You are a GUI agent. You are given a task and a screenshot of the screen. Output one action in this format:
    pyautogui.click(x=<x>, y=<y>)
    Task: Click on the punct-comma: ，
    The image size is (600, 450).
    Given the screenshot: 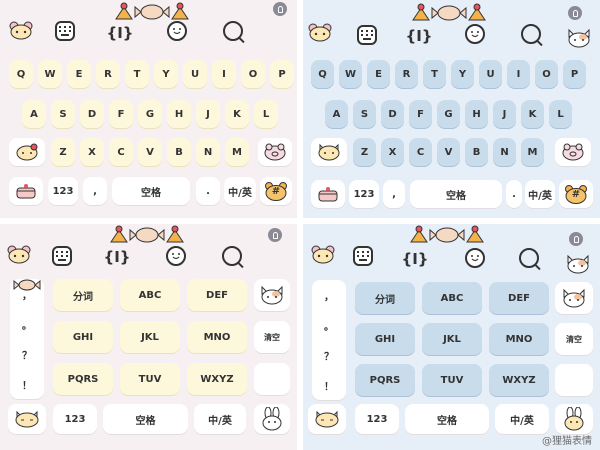 What is the action you would take?
    pyautogui.click(x=329, y=295)
    